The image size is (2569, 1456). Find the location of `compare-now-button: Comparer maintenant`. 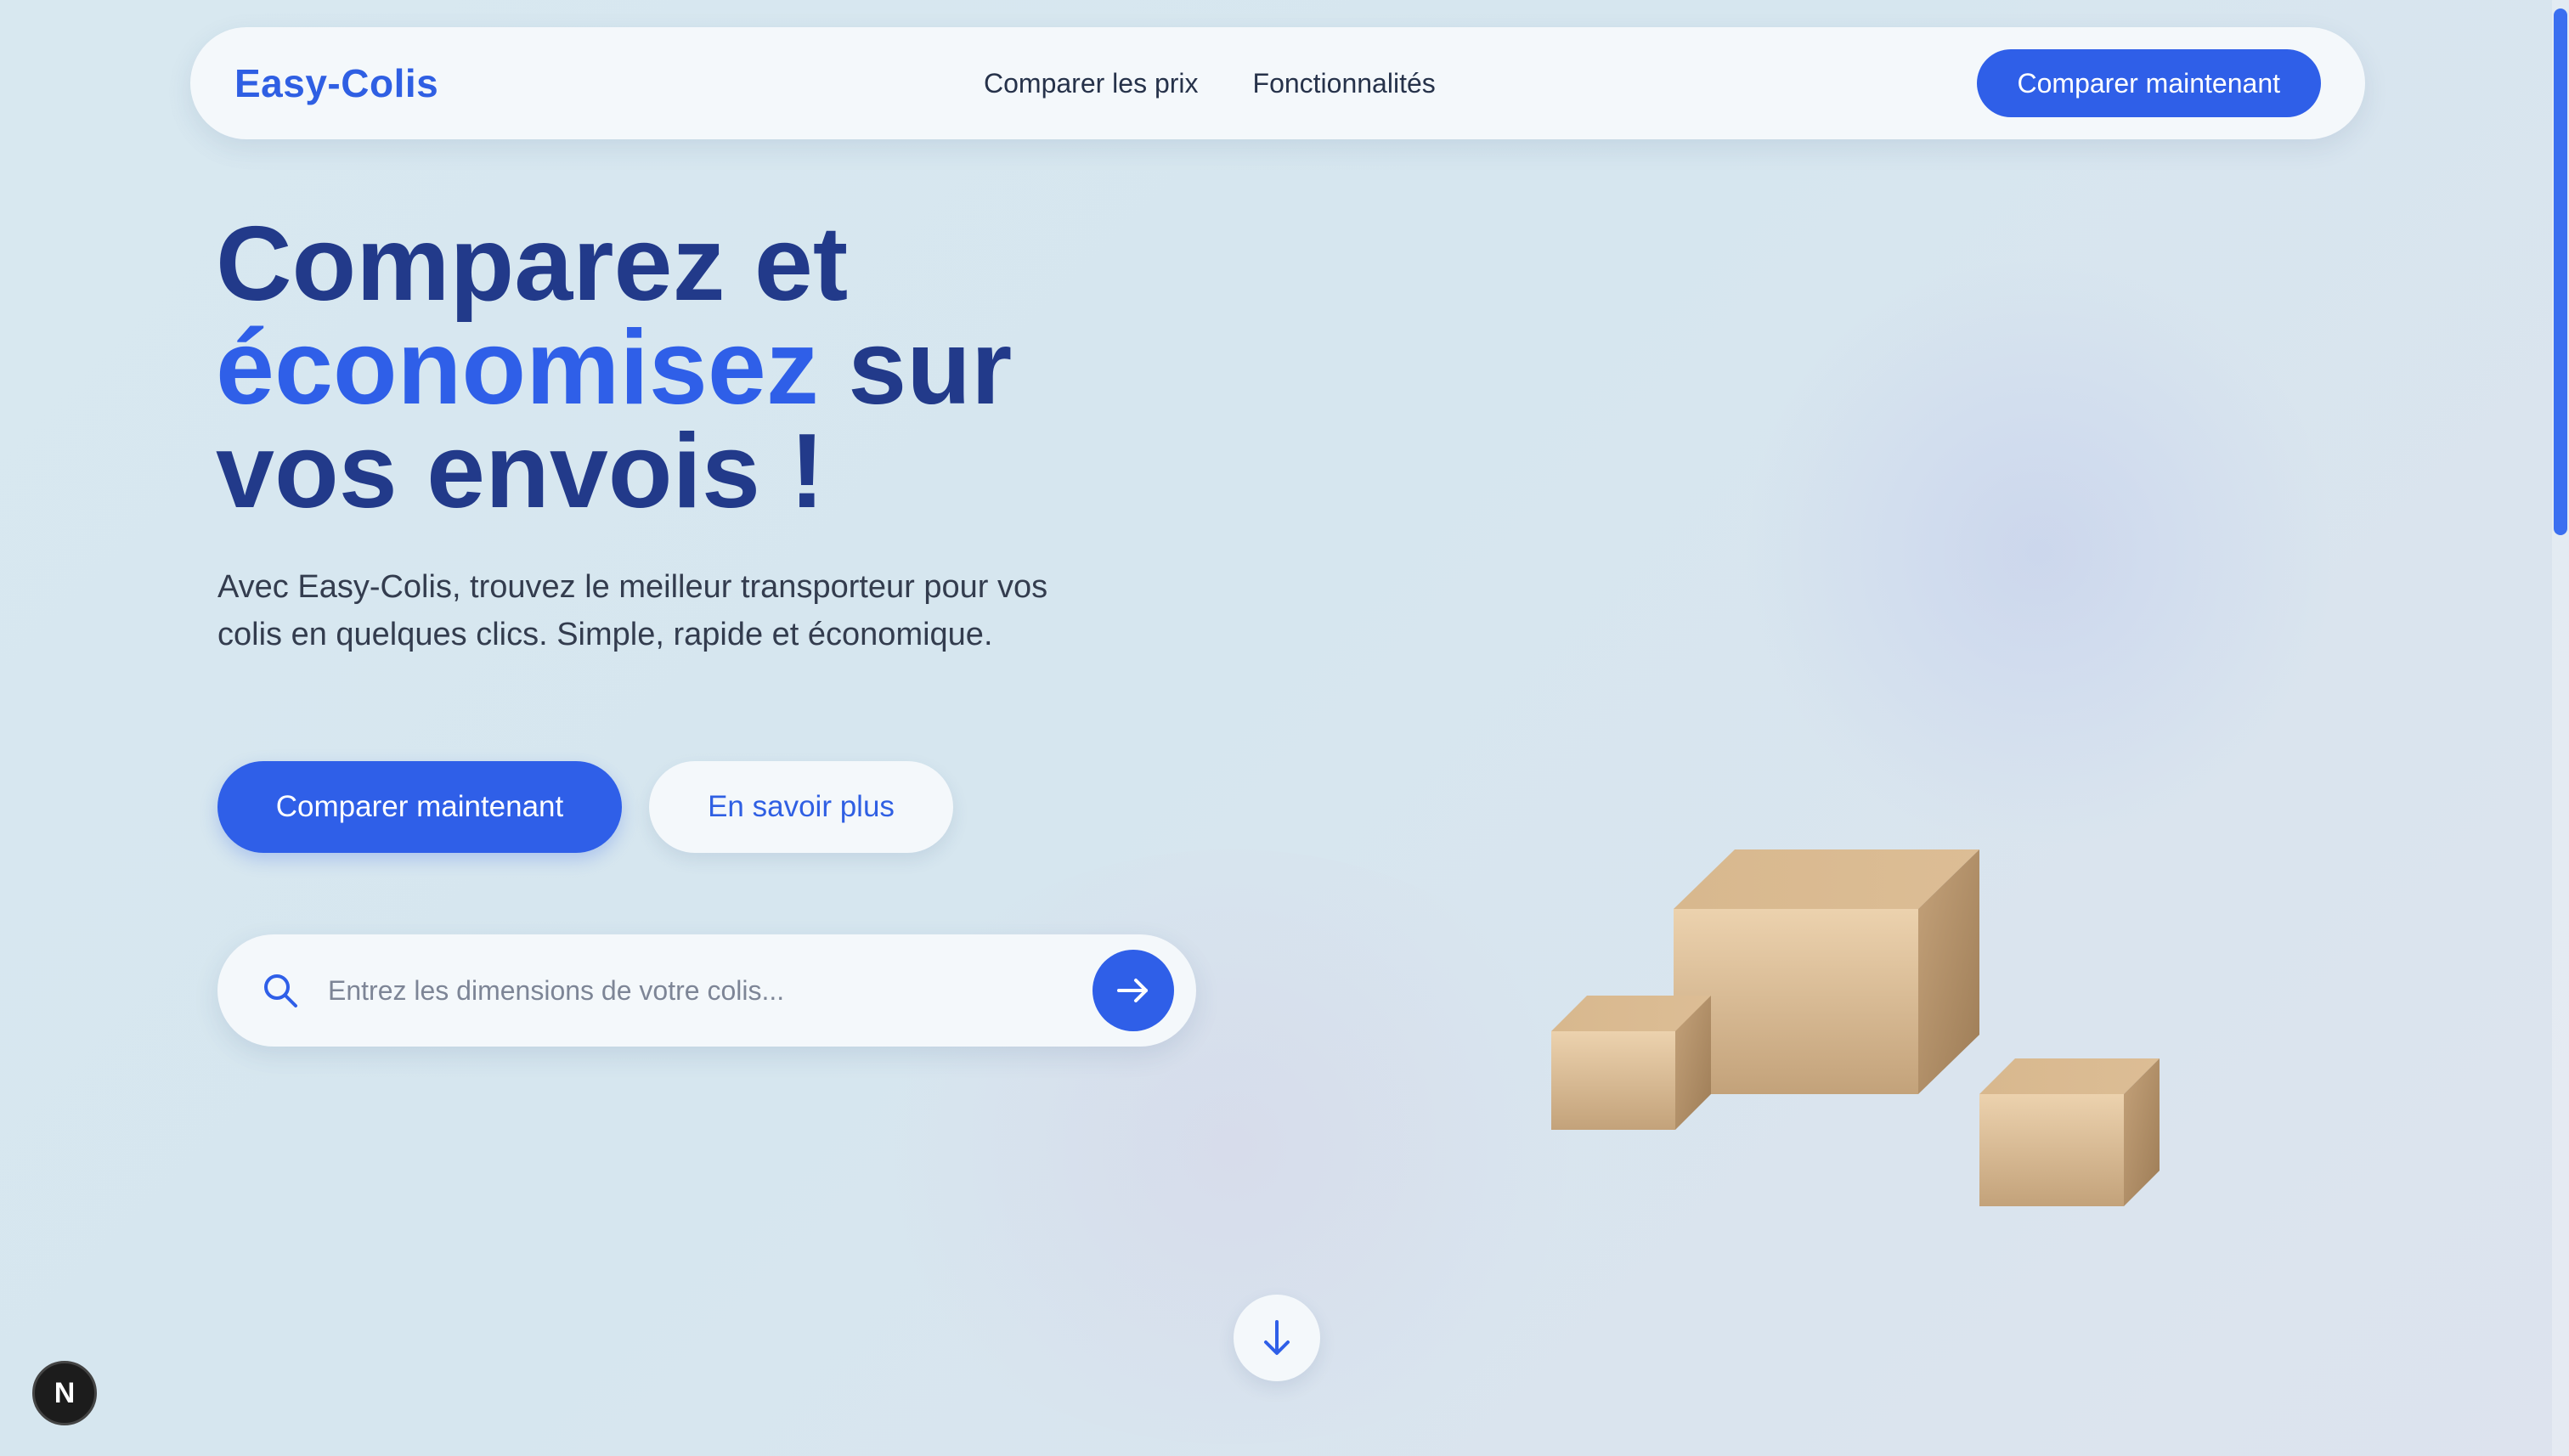

compare-now-button: Comparer maintenant is located at coordinates (420, 807).